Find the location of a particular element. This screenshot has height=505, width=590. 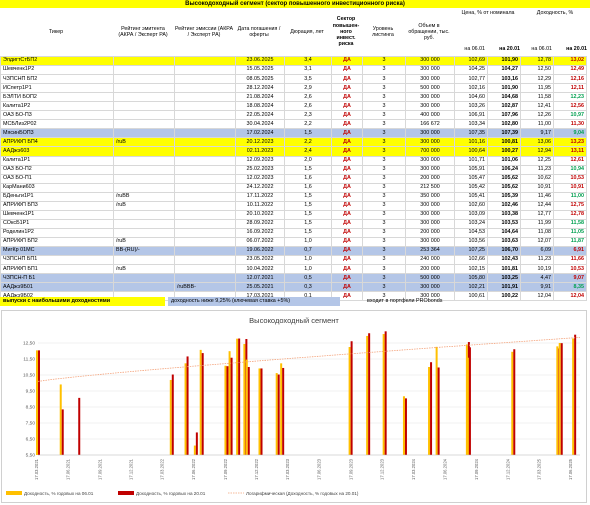

price-2001-cell: 103,53 is located at coordinates (504, 223).